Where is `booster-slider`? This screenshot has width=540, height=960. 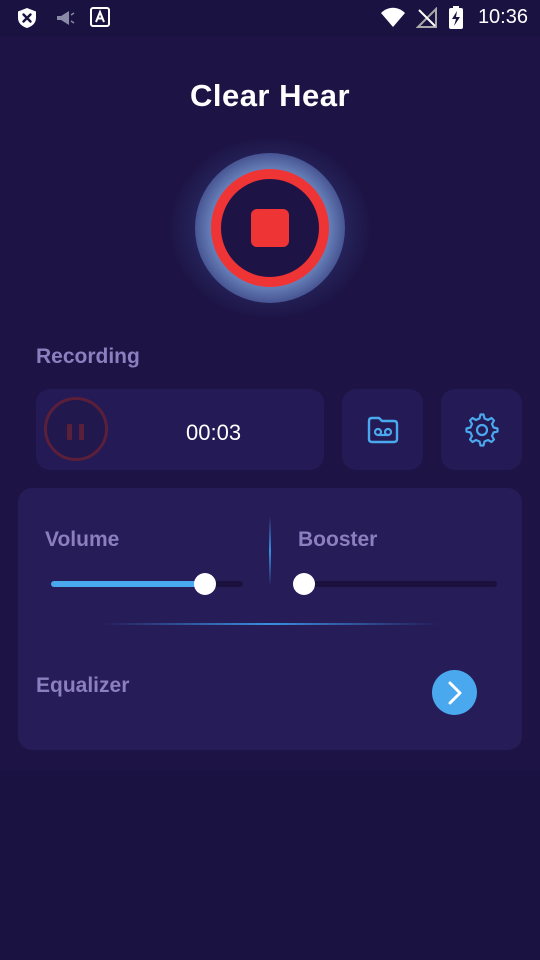
booster-slider is located at coordinates (395, 584).